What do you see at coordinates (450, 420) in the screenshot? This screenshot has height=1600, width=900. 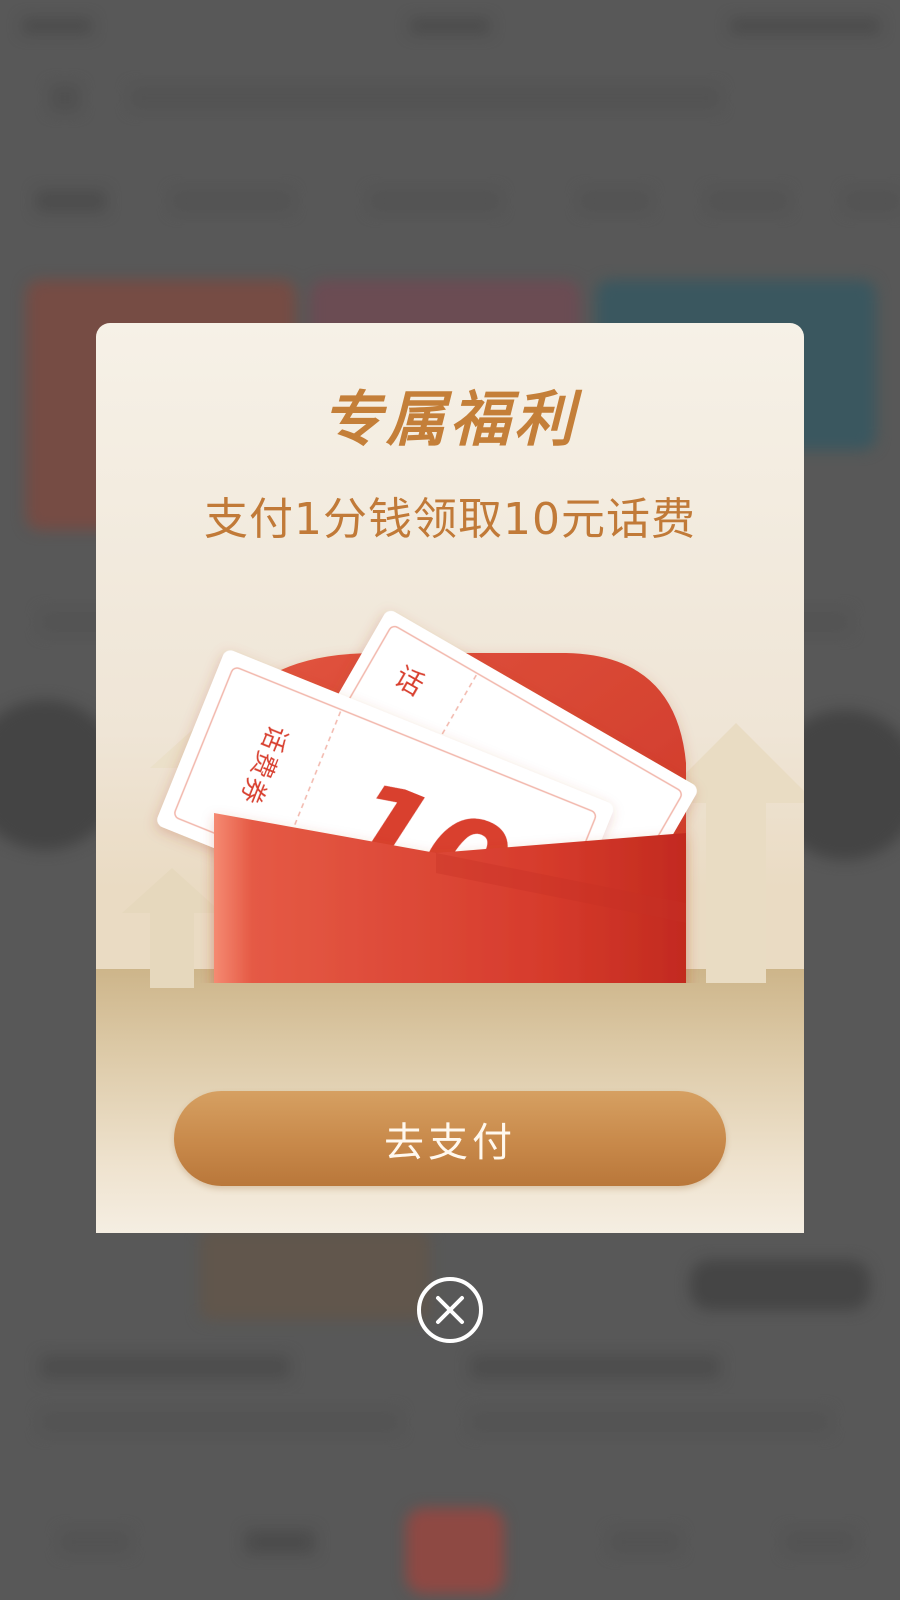 I see `popup-title: 专属福利` at bounding box center [450, 420].